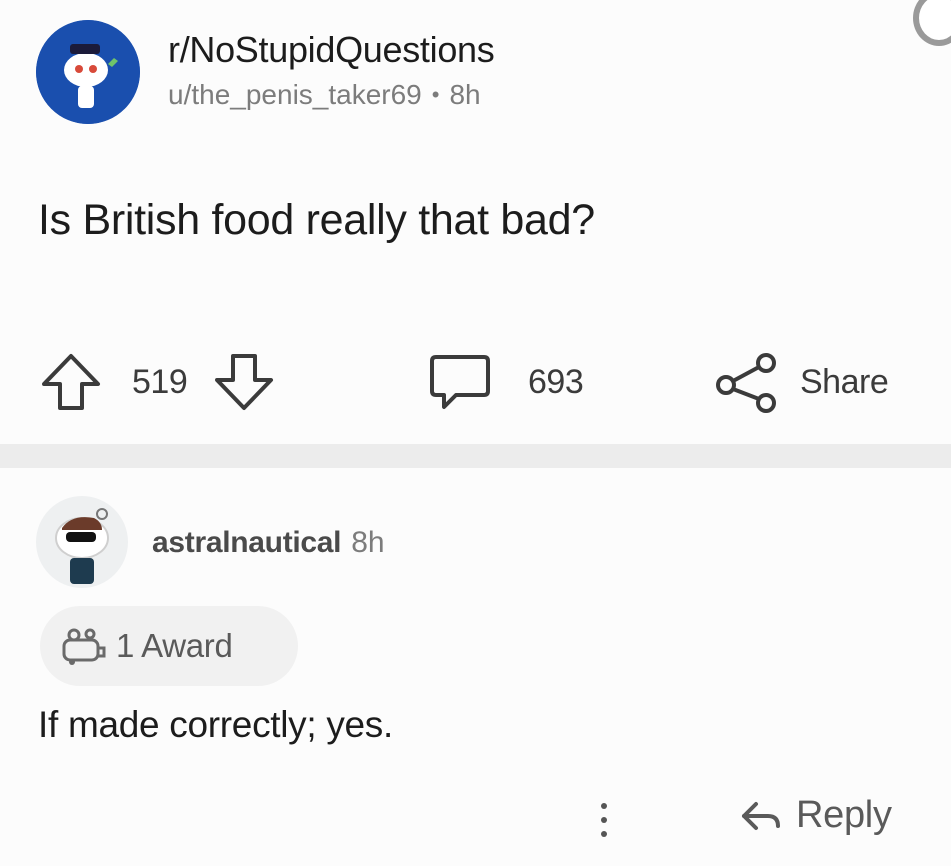 Image resolution: width=951 pixels, height=866 pixels. I want to click on share-button: Share, so click(800, 382).